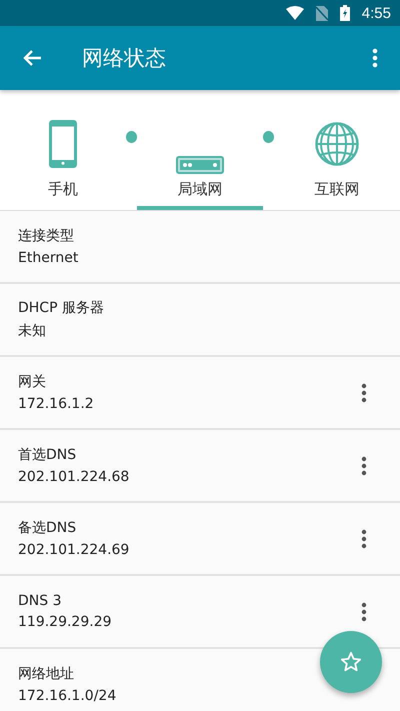 This screenshot has height=711, width=400. I want to click on field-value: 119.29.29.29, so click(65, 622).